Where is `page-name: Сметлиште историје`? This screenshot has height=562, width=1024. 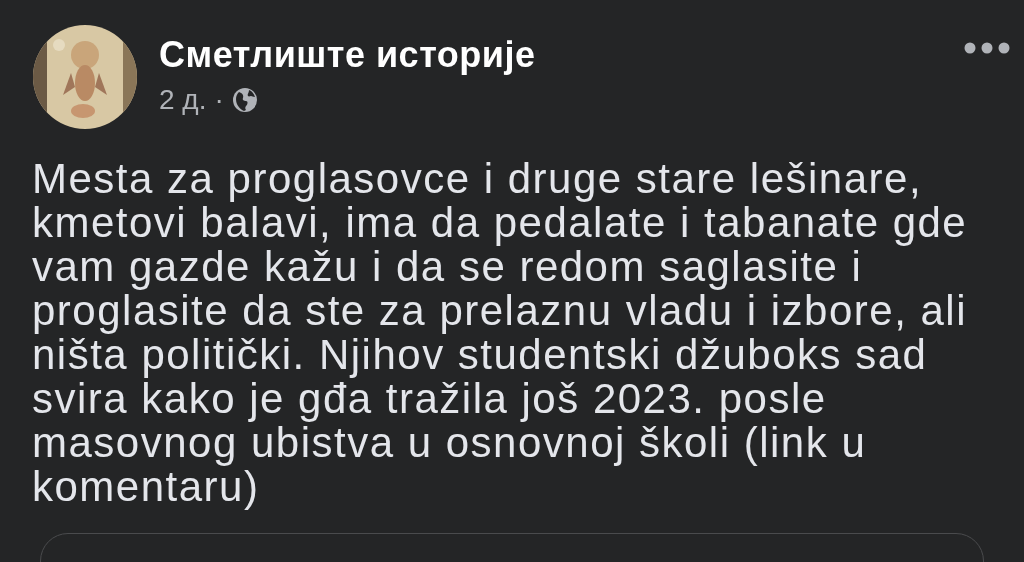
page-name: Сметлиште историје is located at coordinates (347, 55).